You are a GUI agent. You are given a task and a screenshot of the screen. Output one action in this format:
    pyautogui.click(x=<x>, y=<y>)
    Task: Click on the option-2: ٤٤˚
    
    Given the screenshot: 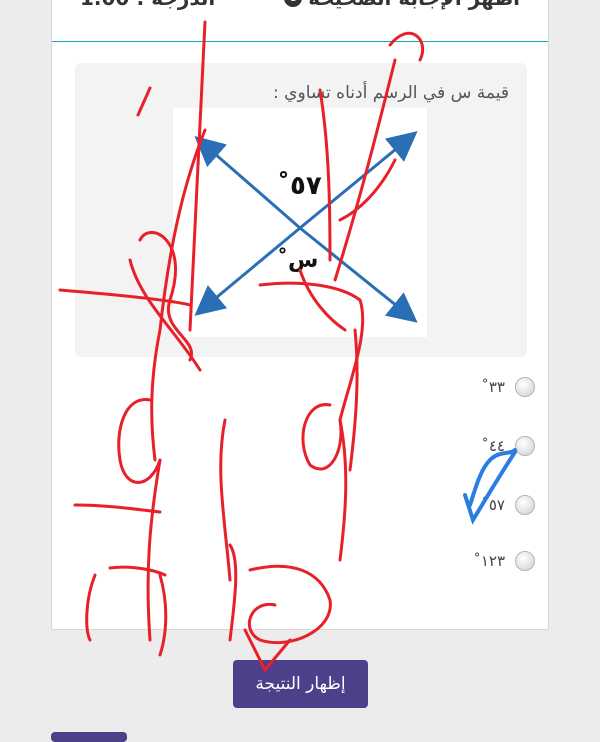 What is the action you would take?
    pyautogui.click(x=508, y=446)
    